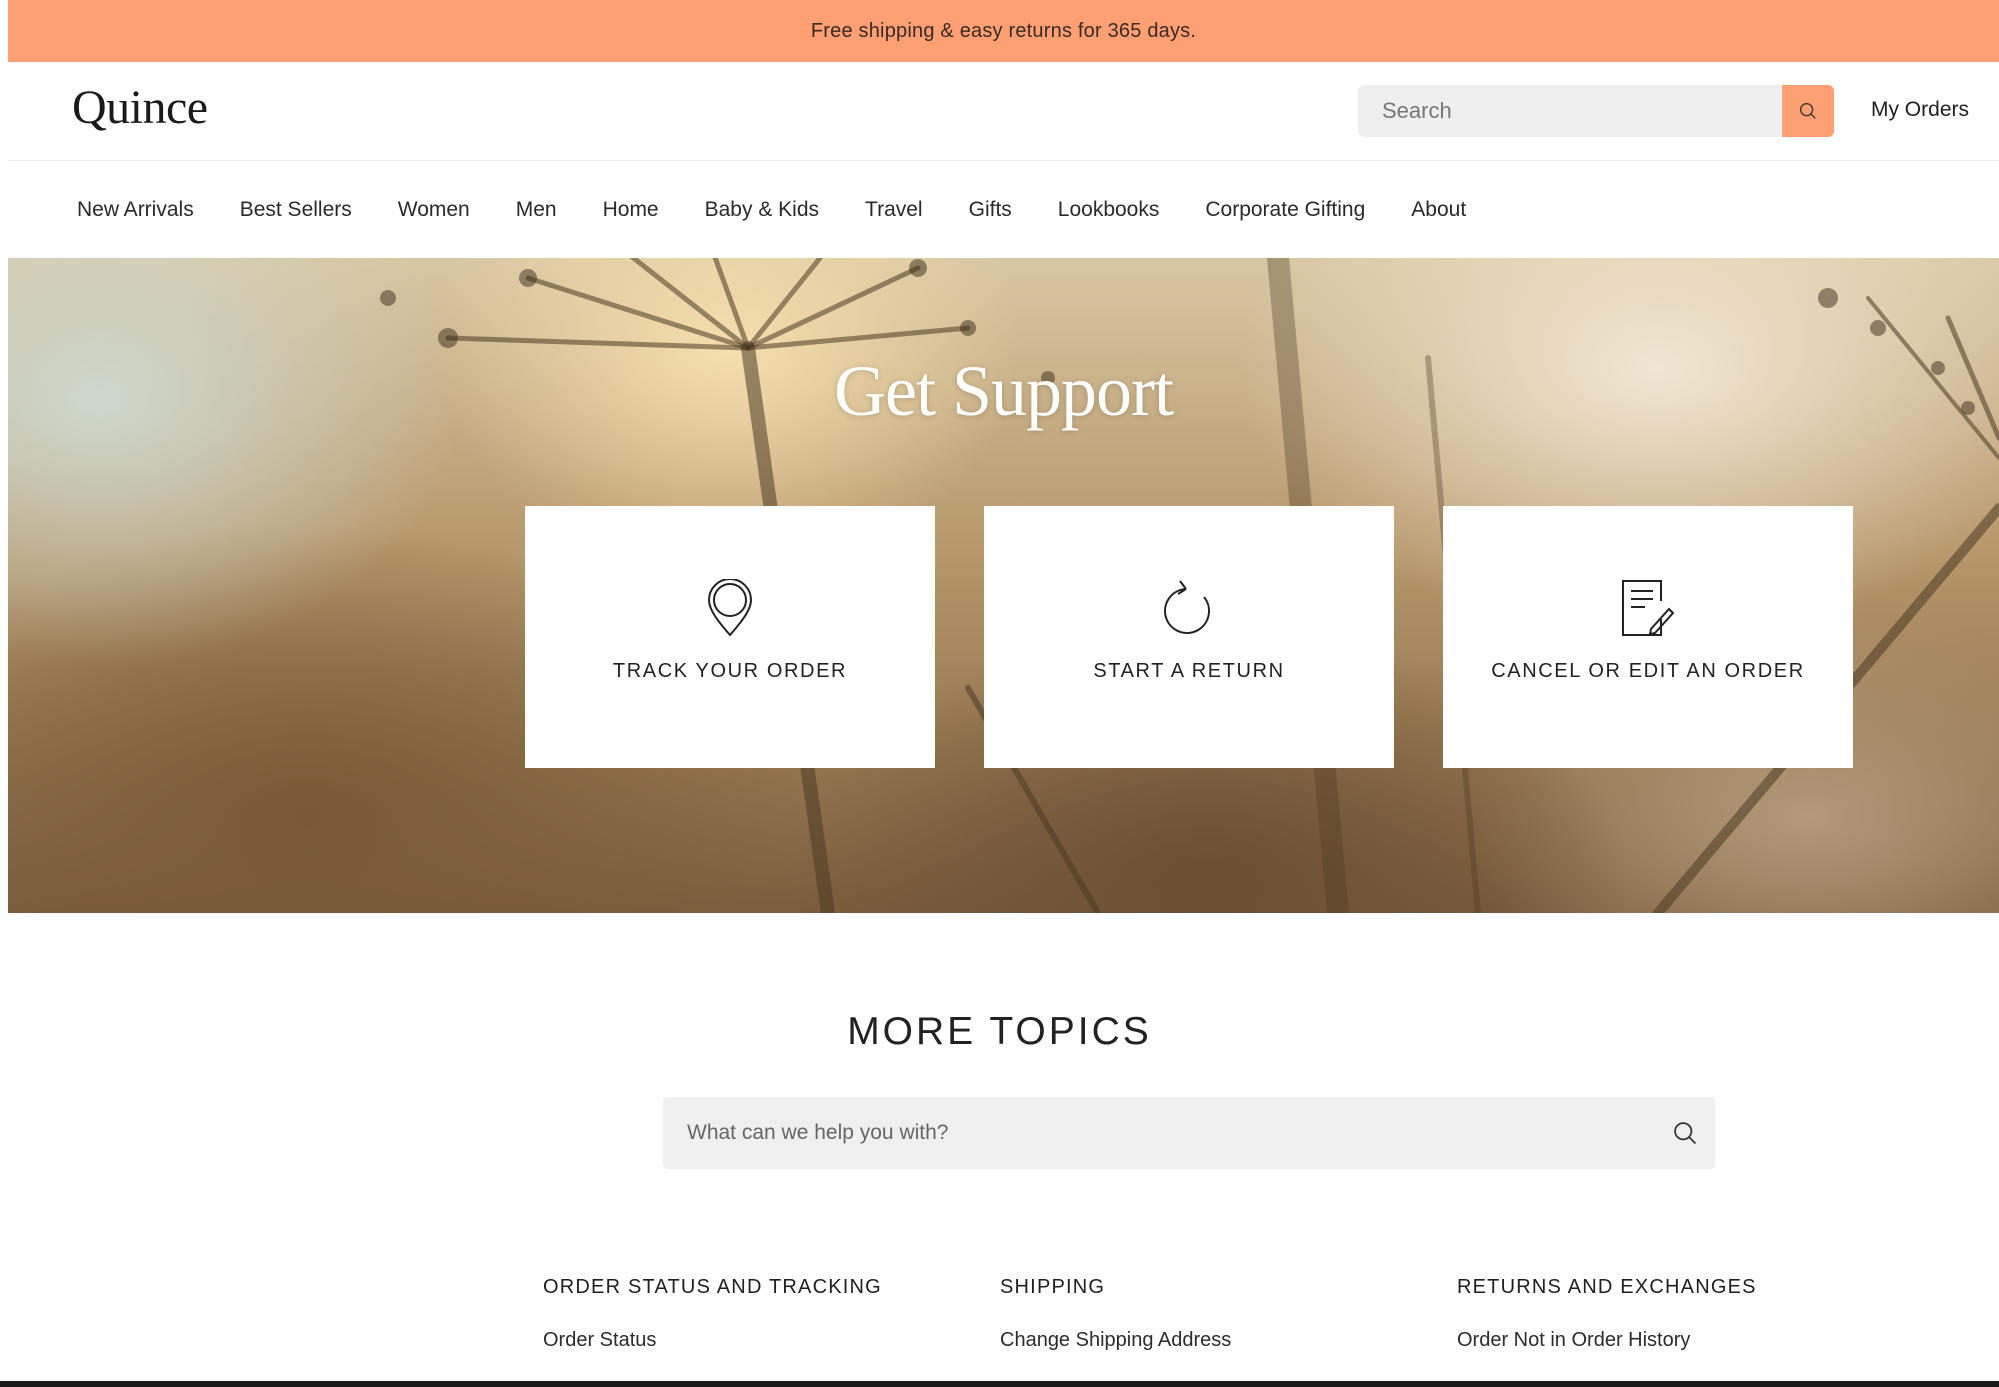 Image resolution: width=1999 pixels, height=1387 pixels. What do you see at coordinates (730, 608) in the screenshot?
I see `location-pin-icon` at bounding box center [730, 608].